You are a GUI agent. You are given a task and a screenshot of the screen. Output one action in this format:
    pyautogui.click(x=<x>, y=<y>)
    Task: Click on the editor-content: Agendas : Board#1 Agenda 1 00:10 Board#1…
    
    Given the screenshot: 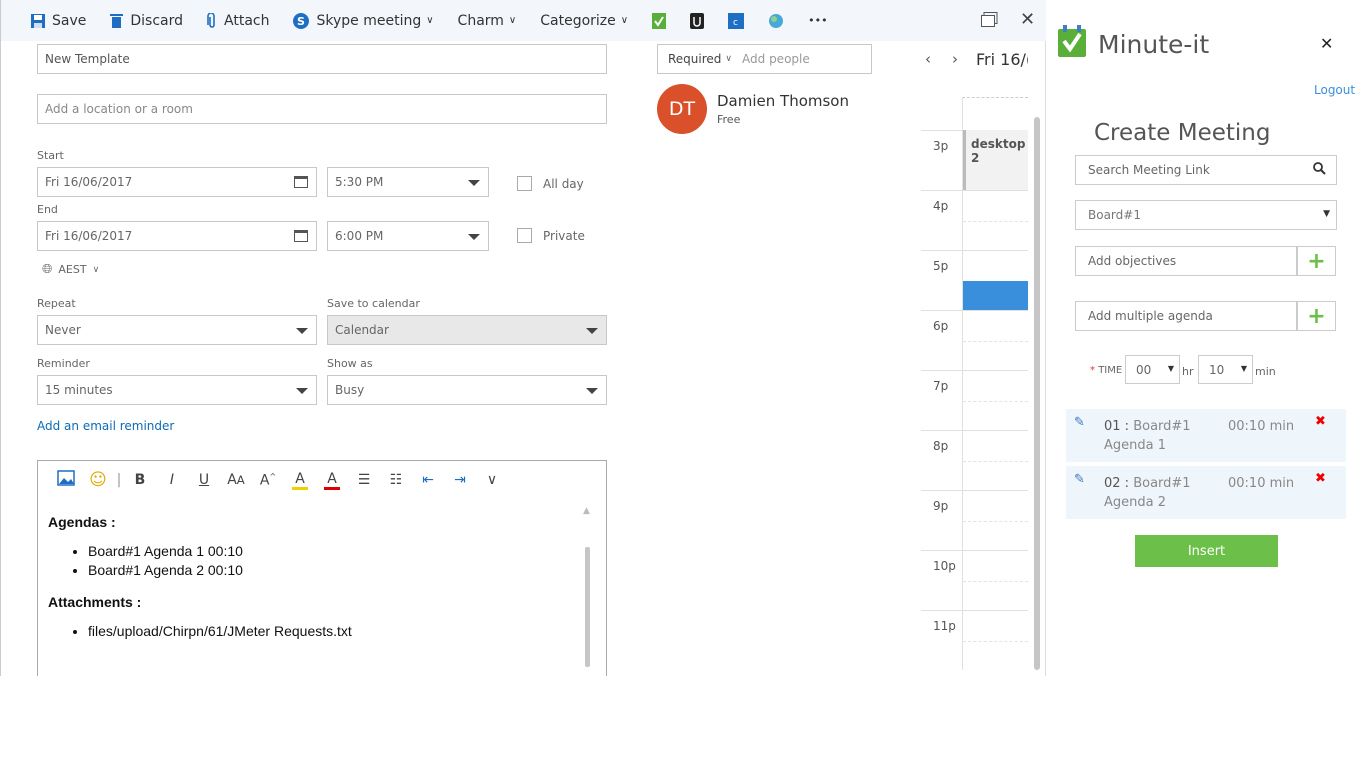 What is the action you would take?
    pyautogui.click(x=322, y=577)
    